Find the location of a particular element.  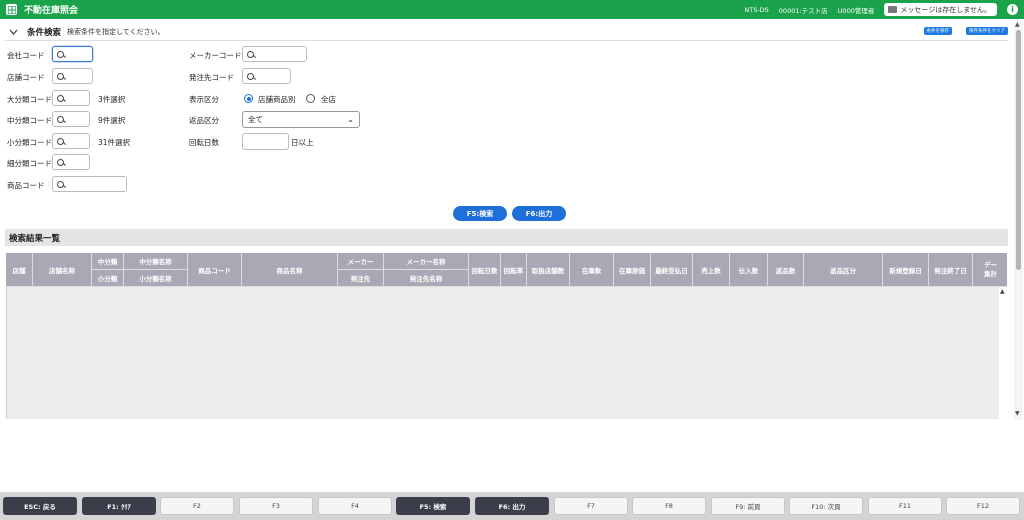

col-data-agg-line2: 集計 is located at coordinates (990, 273).